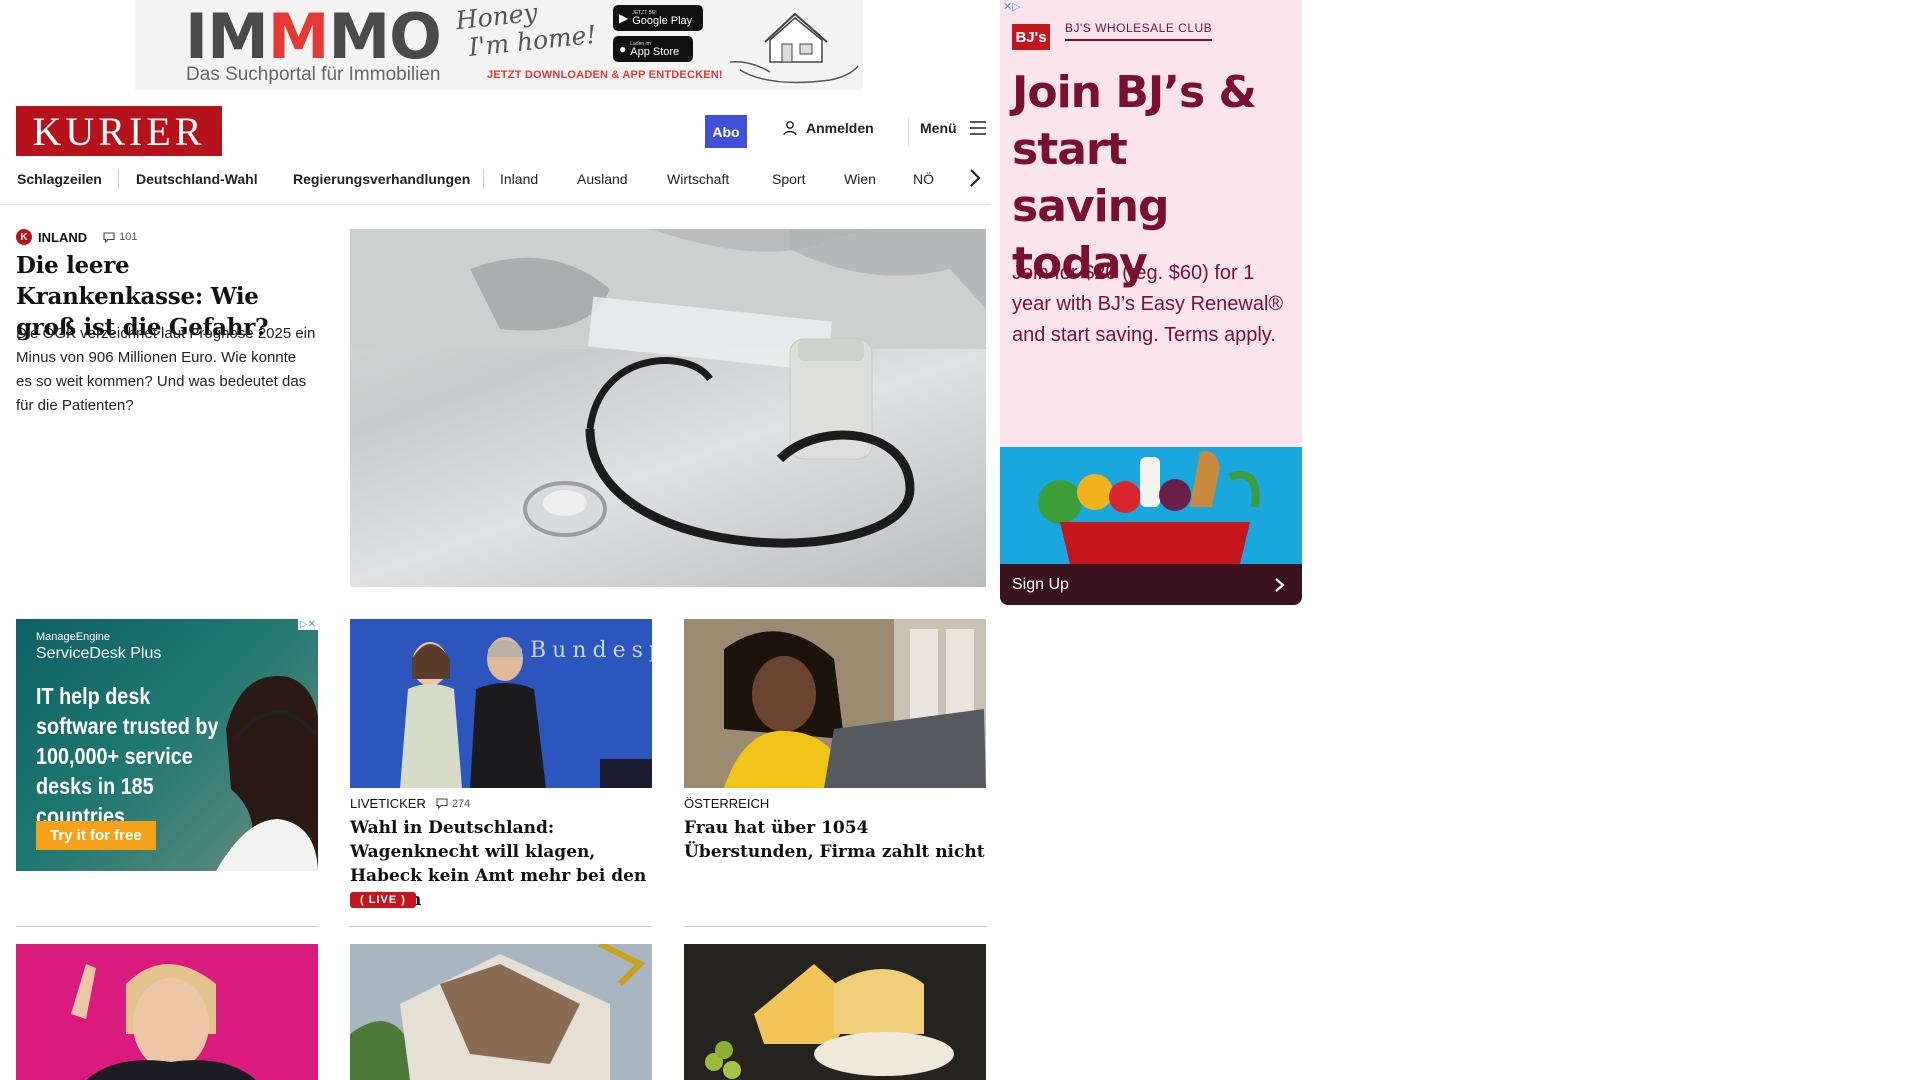 The height and width of the screenshot is (1080, 1920). What do you see at coordinates (307, 624) in the screenshot?
I see `adchoices-icon: ▷✕` at bounding box center [307, 624].